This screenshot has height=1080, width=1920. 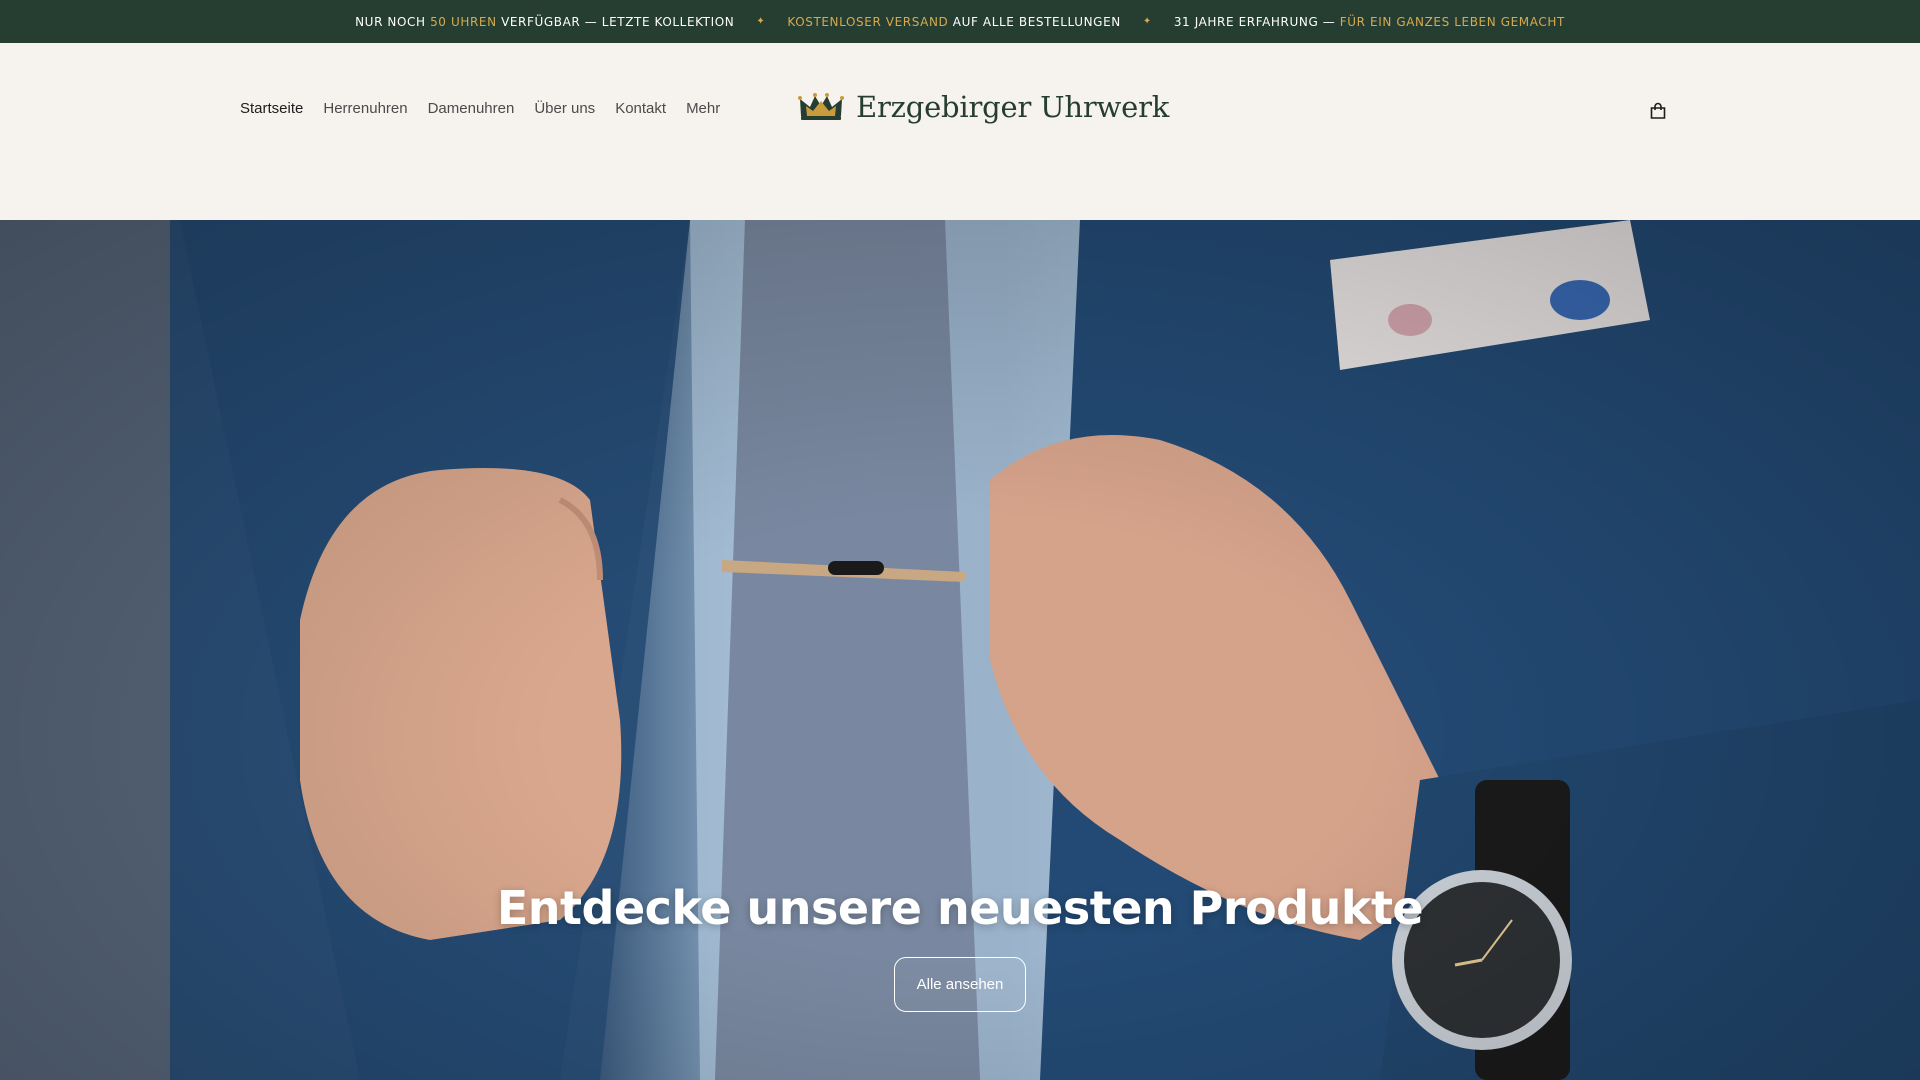 What do you see at coordinates (868, 21) in the screenshot?
I see `announcement-highlight: KOSTENLOSER VERSAND` at bounding box center [868, 21].